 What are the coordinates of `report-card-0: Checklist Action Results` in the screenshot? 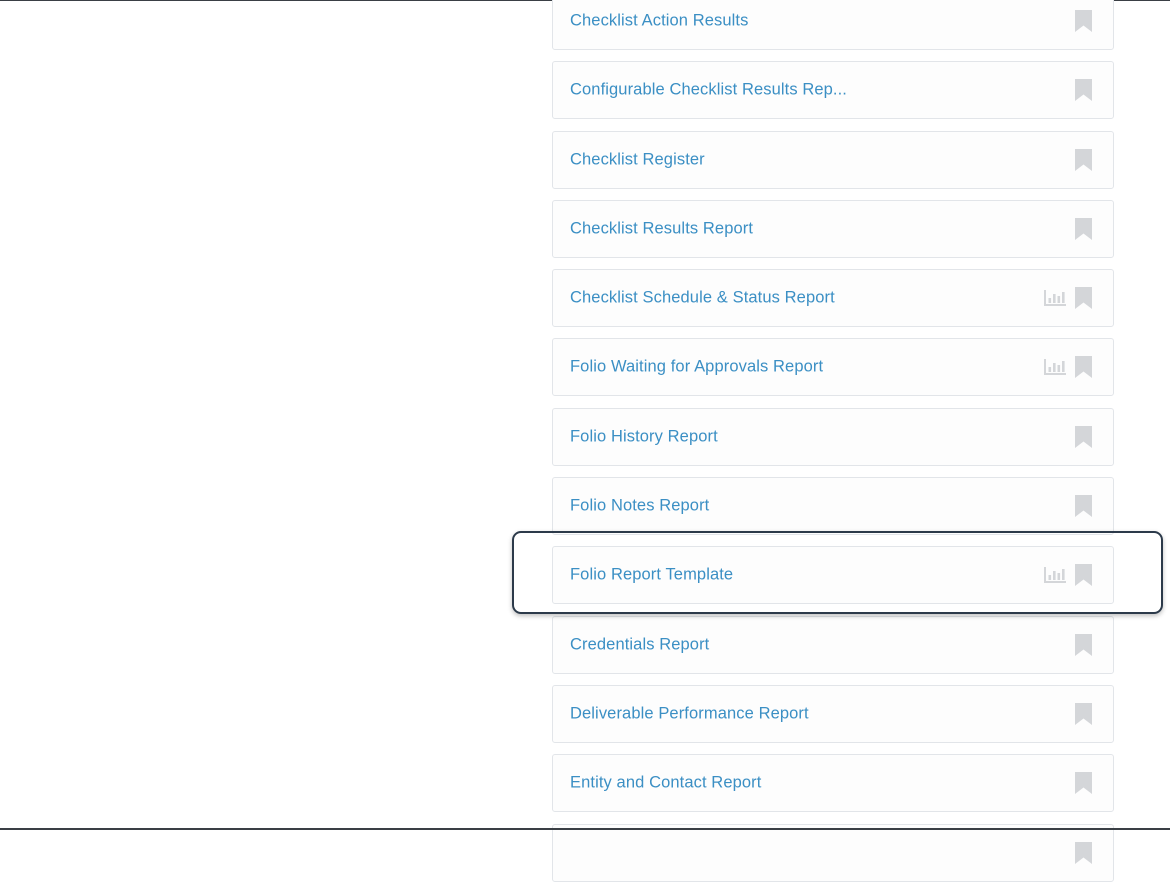 It's located at (833, 25).